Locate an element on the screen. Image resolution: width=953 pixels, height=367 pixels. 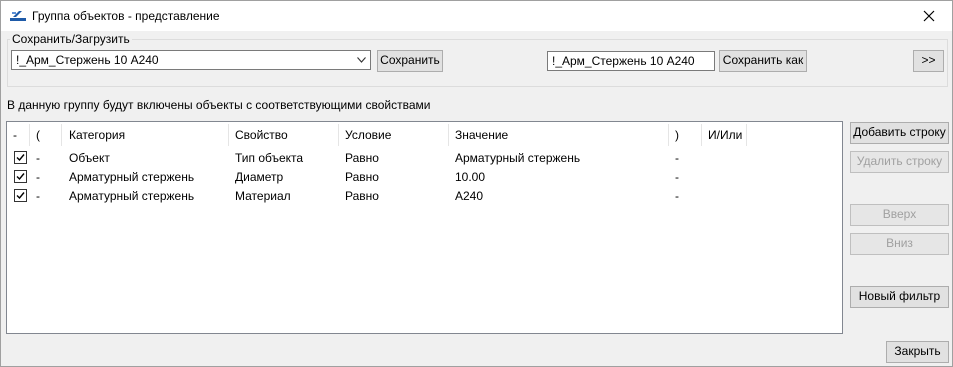
save-as-name-field: !_Арм_Стержень 10 А240 is located at coordinates (631, 61).